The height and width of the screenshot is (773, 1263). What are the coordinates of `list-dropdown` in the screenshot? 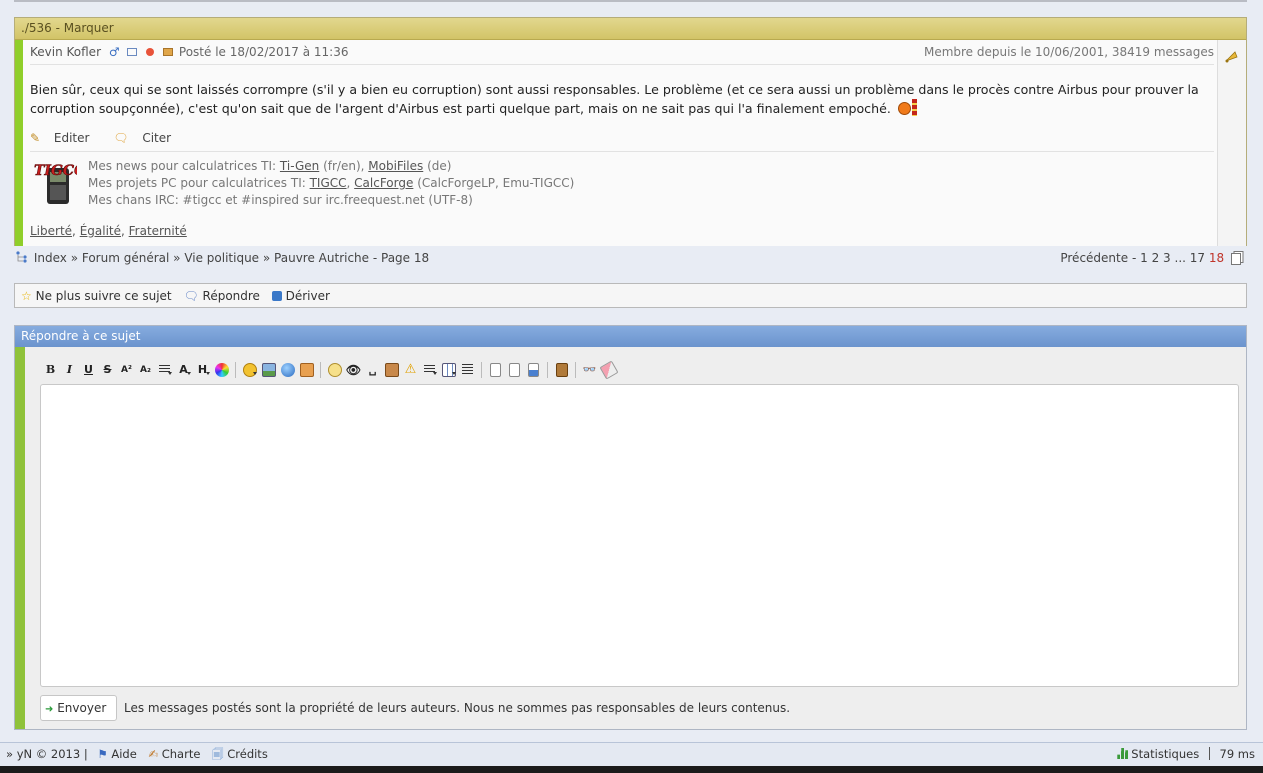 It's located at (429, 370).